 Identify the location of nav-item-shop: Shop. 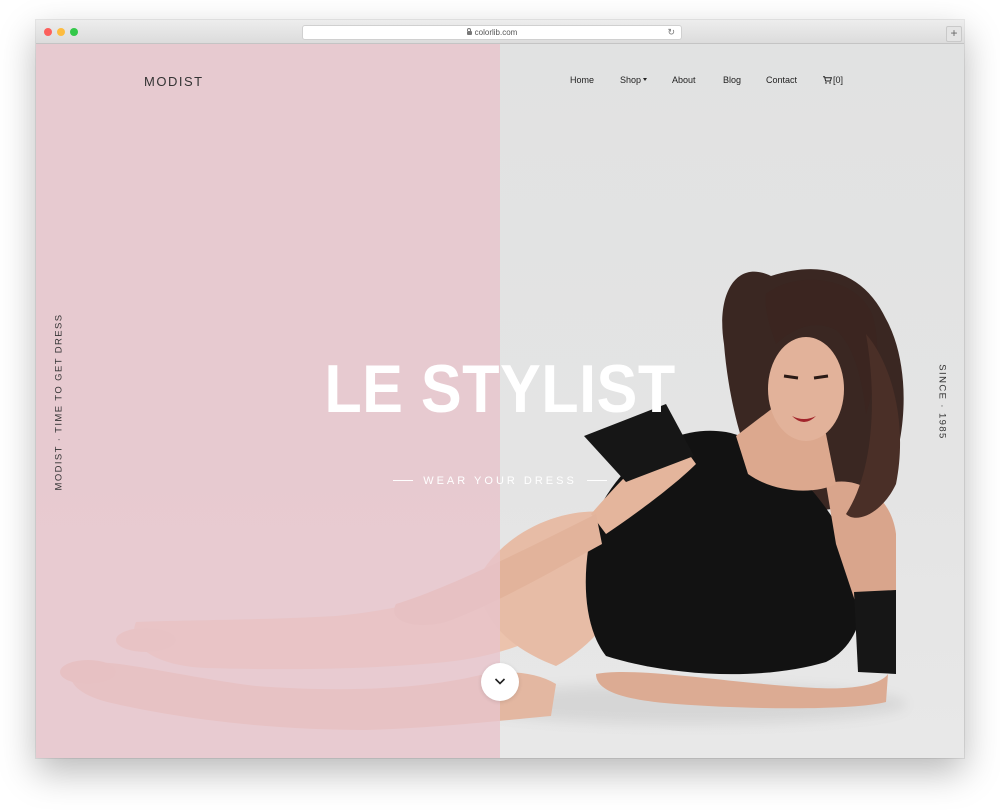
(634, 80).